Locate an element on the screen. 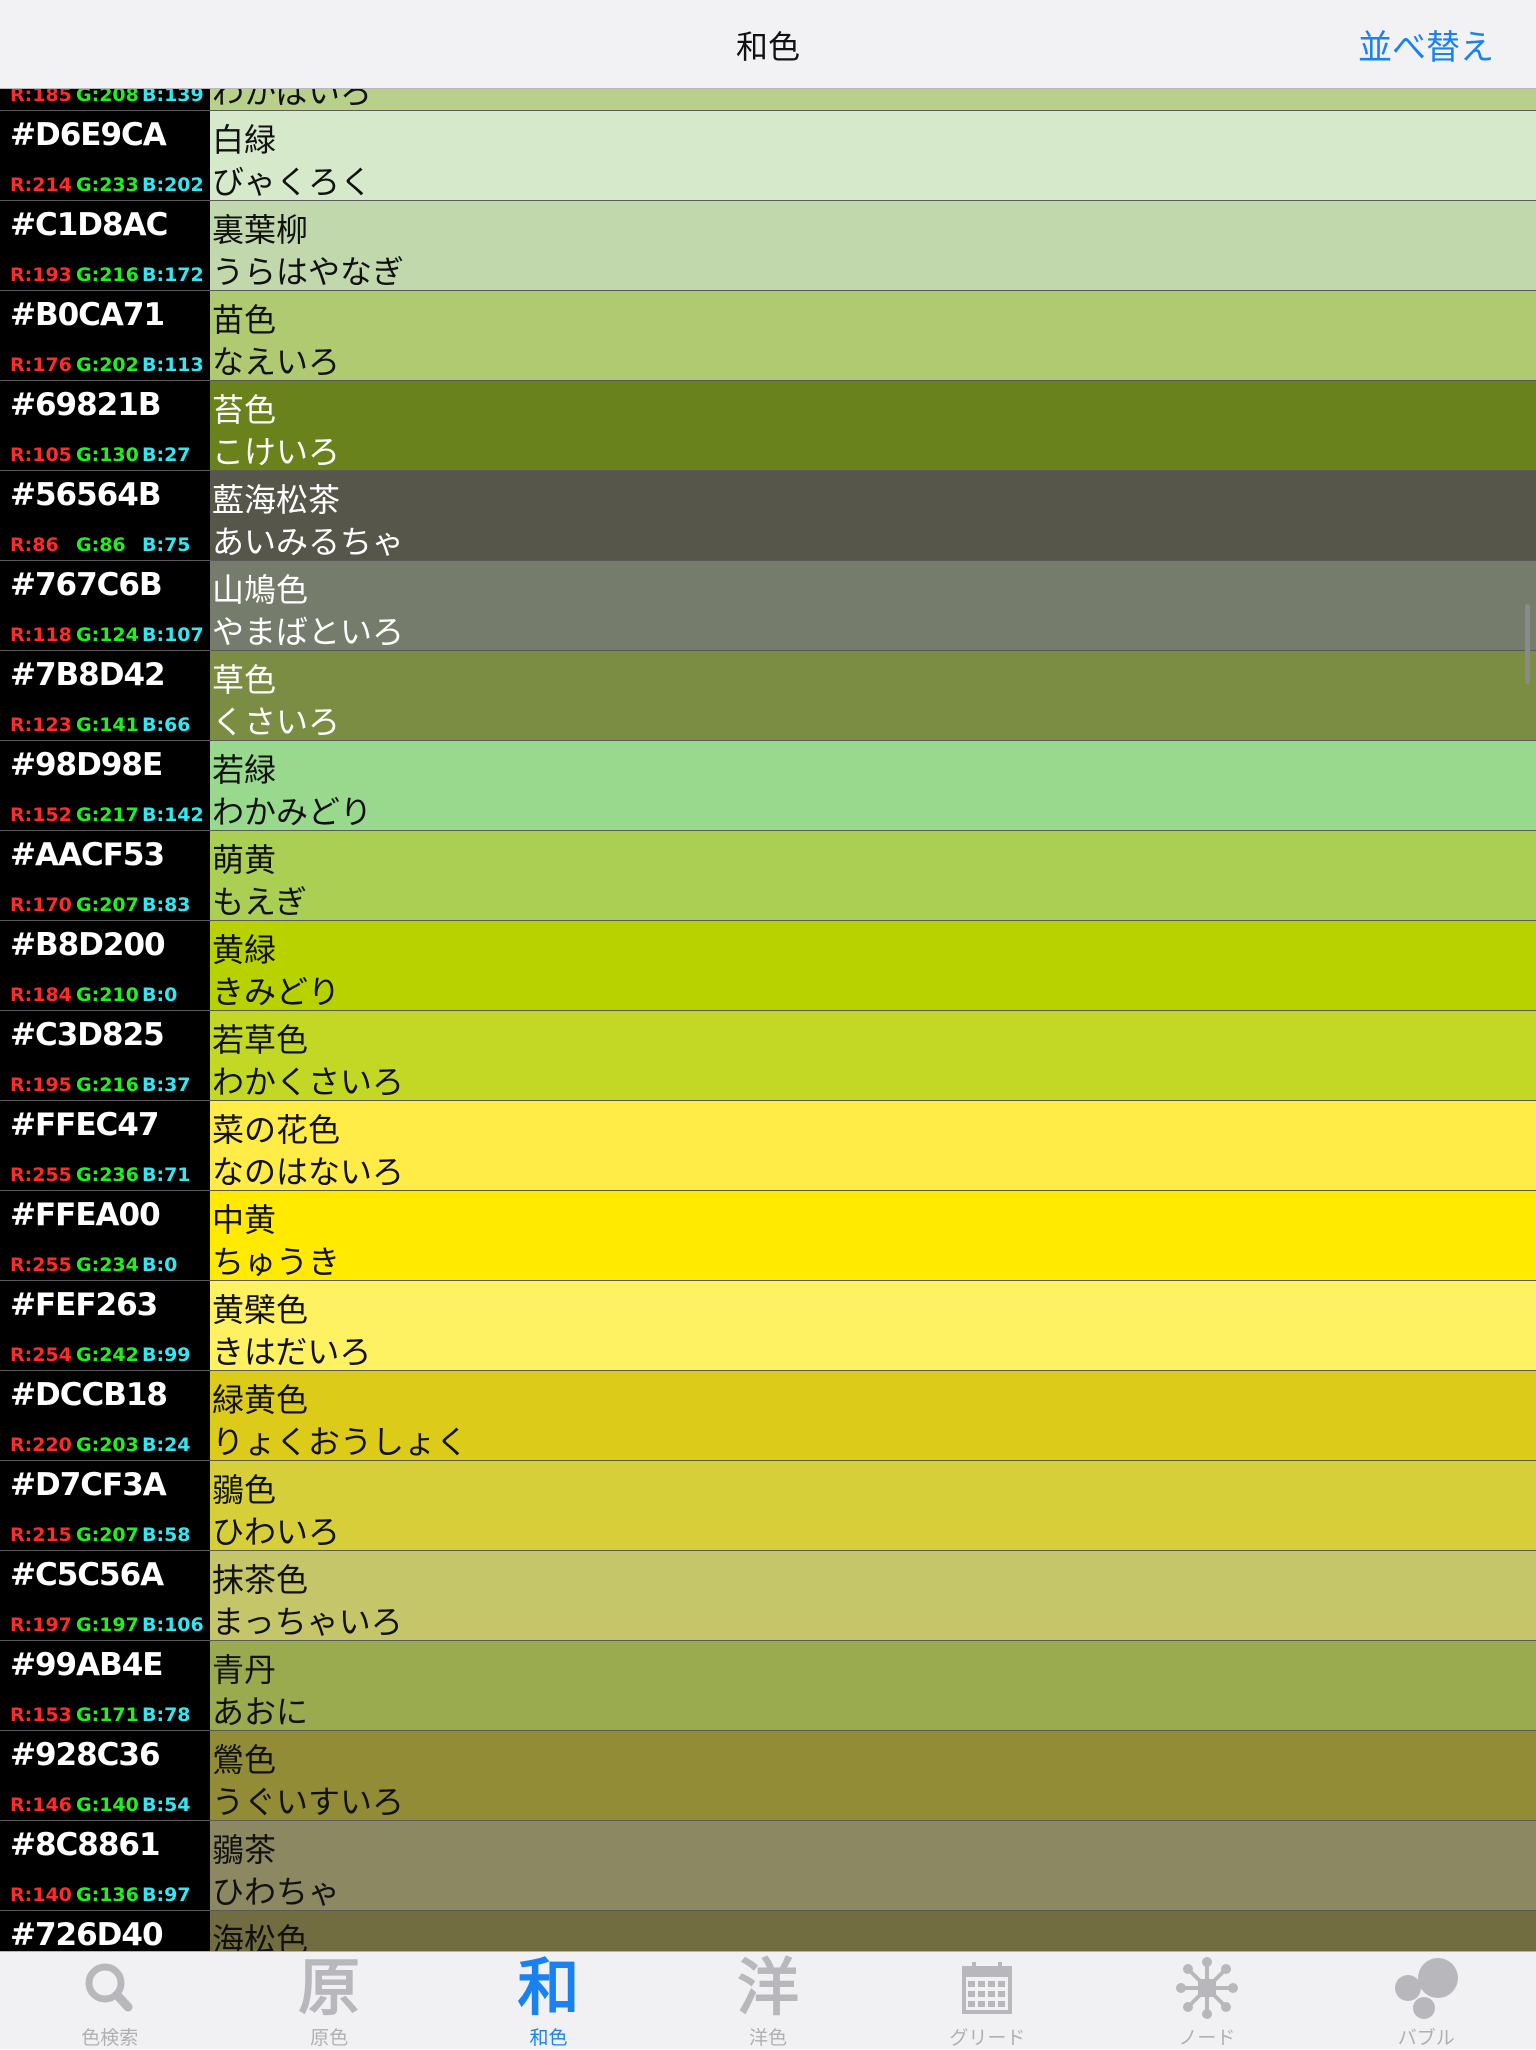 The image size is (1536, 2050). color-row: #B9D08BR:185G:208B:139若葉色わかばいろ is located at coordinates (768, 100).